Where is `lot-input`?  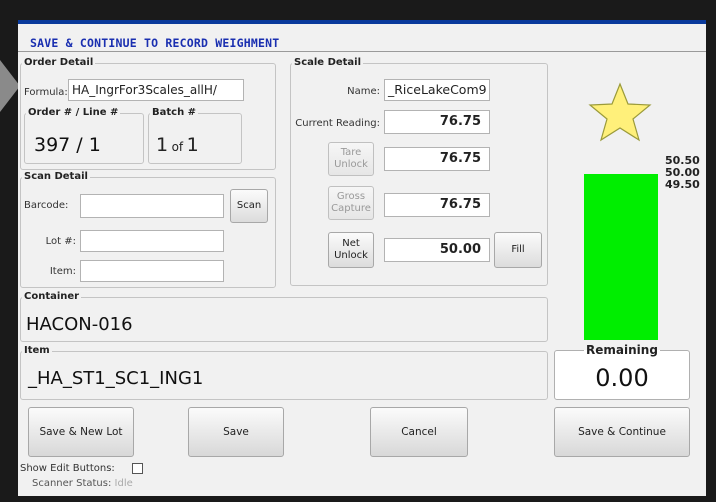
lot-input is located at coordinates (152, 241).